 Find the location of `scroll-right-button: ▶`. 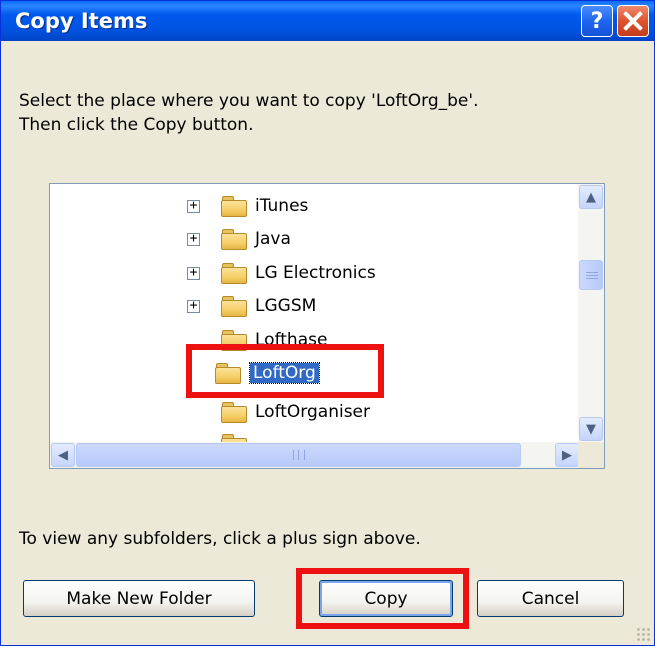

scroll-right-button: ▶ is located at coordinates (567, 455).